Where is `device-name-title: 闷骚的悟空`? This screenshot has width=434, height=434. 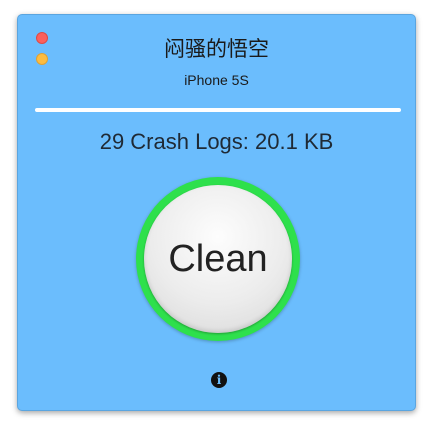
device-name-title: 闷骚的悟空 is located at coordinates (216, 49).